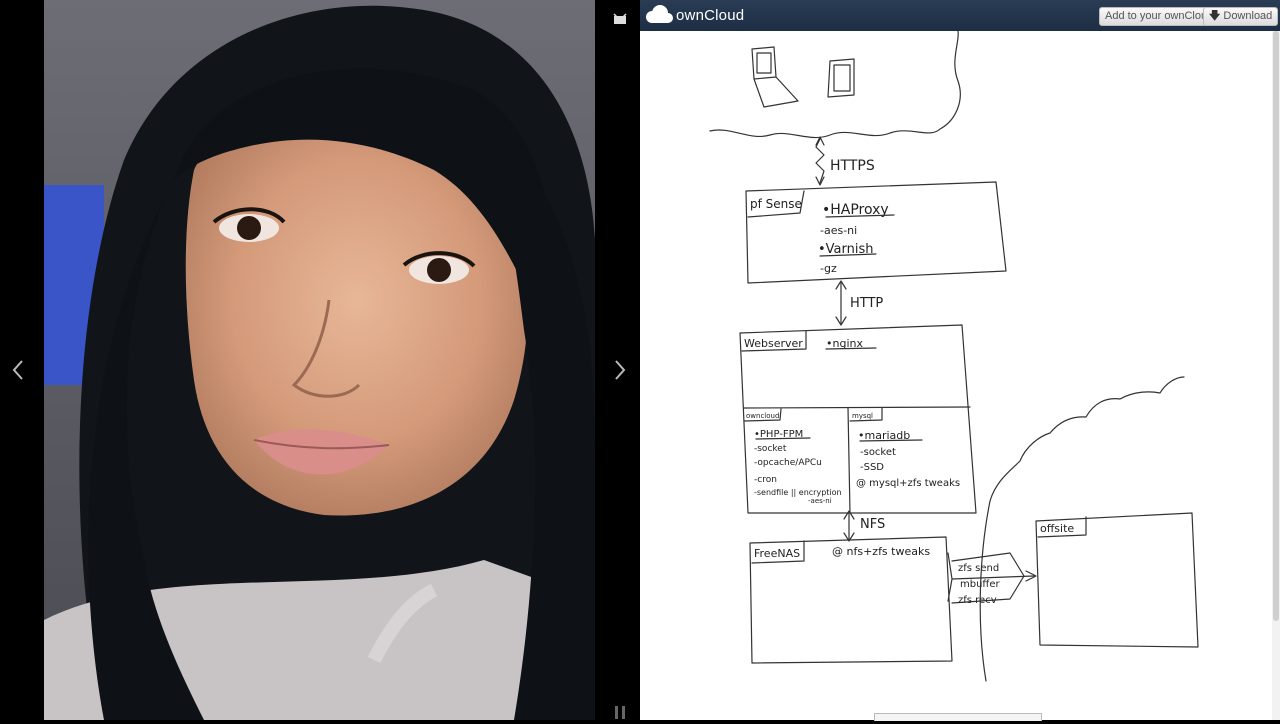 The width and height of the screenshot is (1280, 724). Describe the element at coordinates (838, 230) in the screenshot. I see `pfsense-line: -aes-ni` at that location.